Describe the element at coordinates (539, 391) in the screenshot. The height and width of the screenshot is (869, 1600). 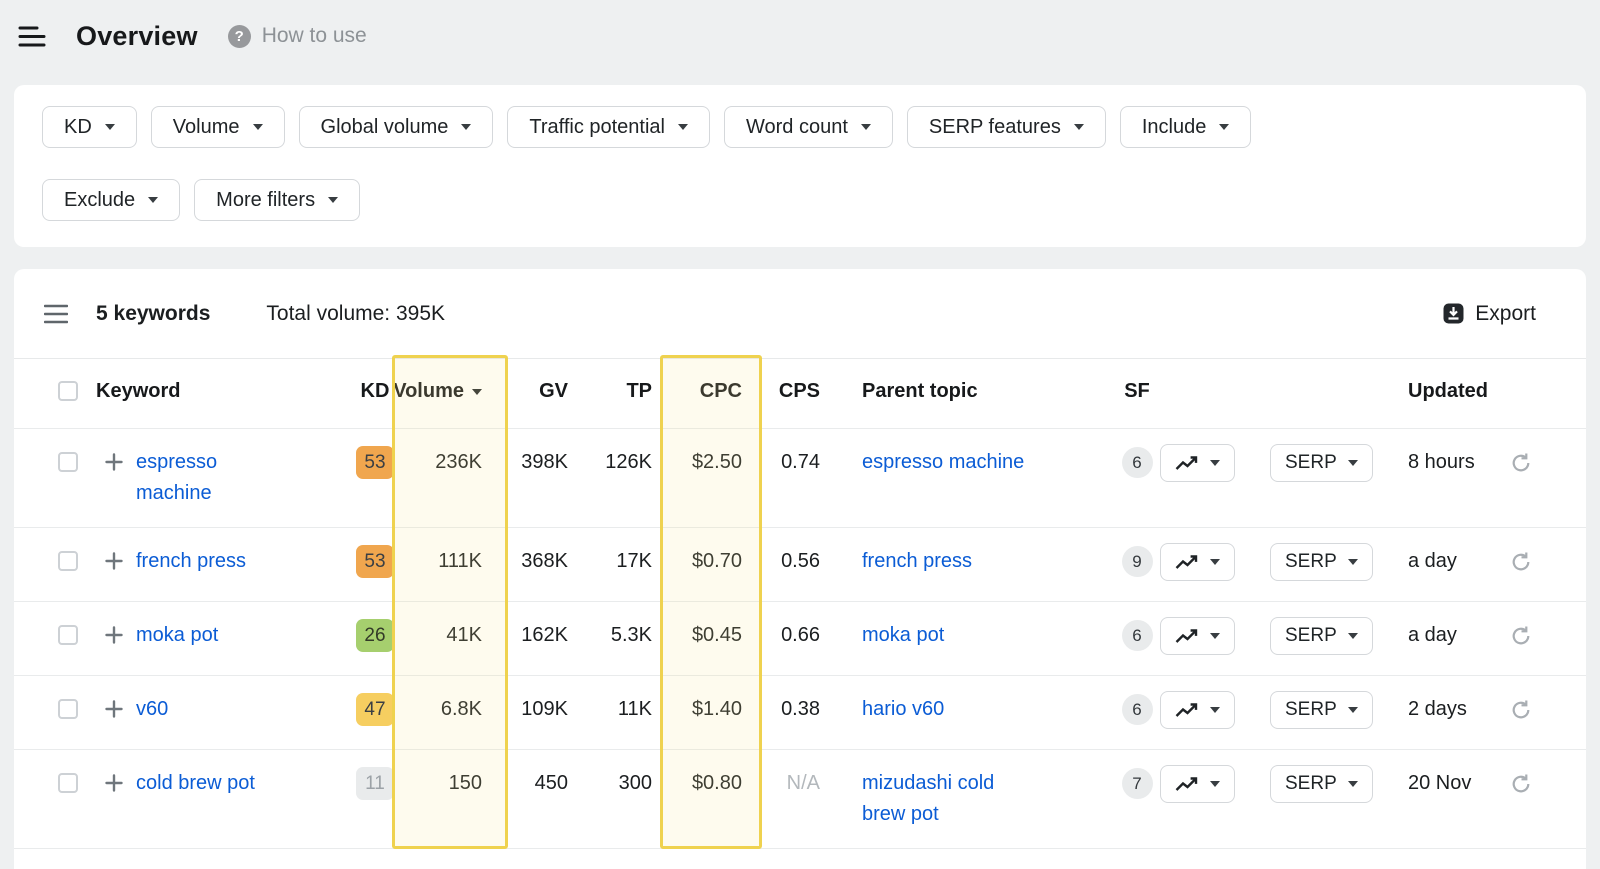
I see `header-gv: GV` at that location.